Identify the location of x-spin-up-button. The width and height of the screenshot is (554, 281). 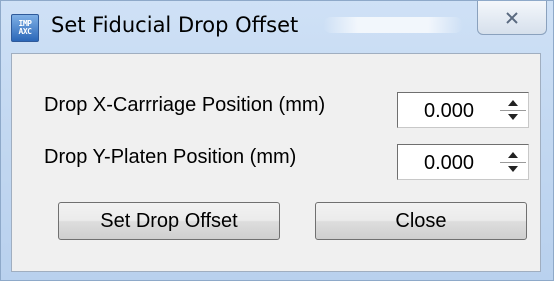
(513, 103).